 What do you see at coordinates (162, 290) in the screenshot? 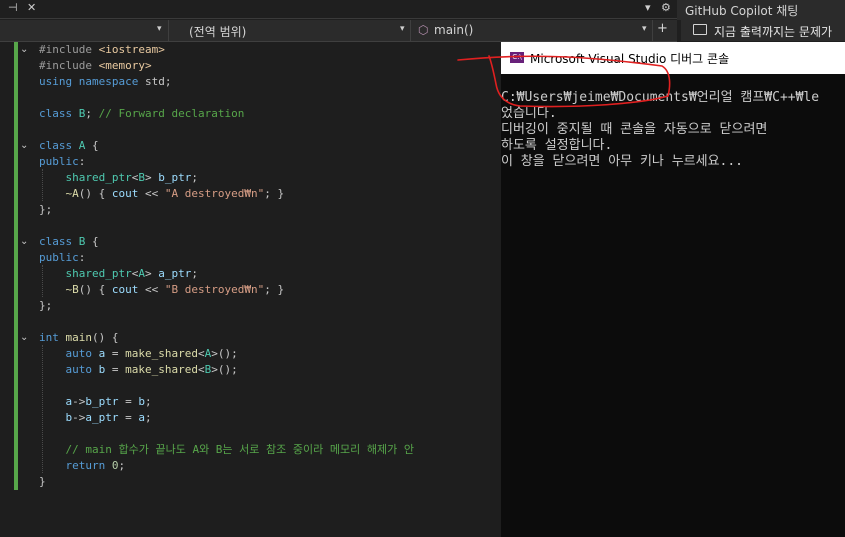
I see `code-line: ~B() { cout << "B destroyed₩n"; }` at bounding box center [162, 290].